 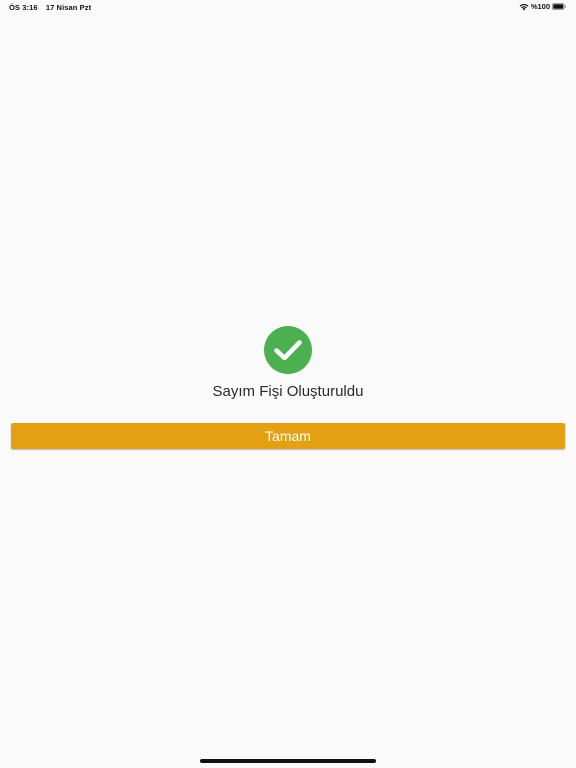 What do you see at coordinates (288, 350) in the screenshot?
I see `checkmark-circle-icon` at bounding box center [288, 350].